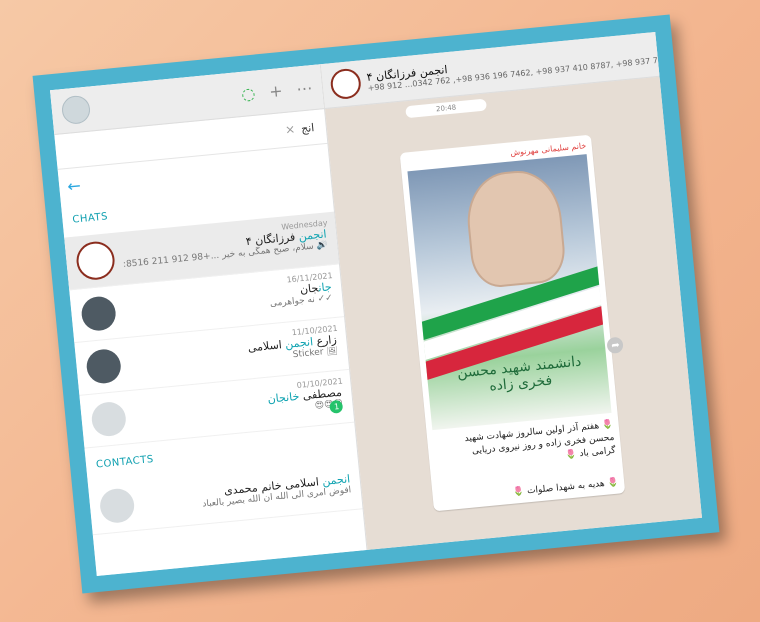 This screenshot has width=760, height=622. What do you see at coordinates (680, 101) in the screenshot?
I see `date-pill: 28/` at bounding box center [680, 101].